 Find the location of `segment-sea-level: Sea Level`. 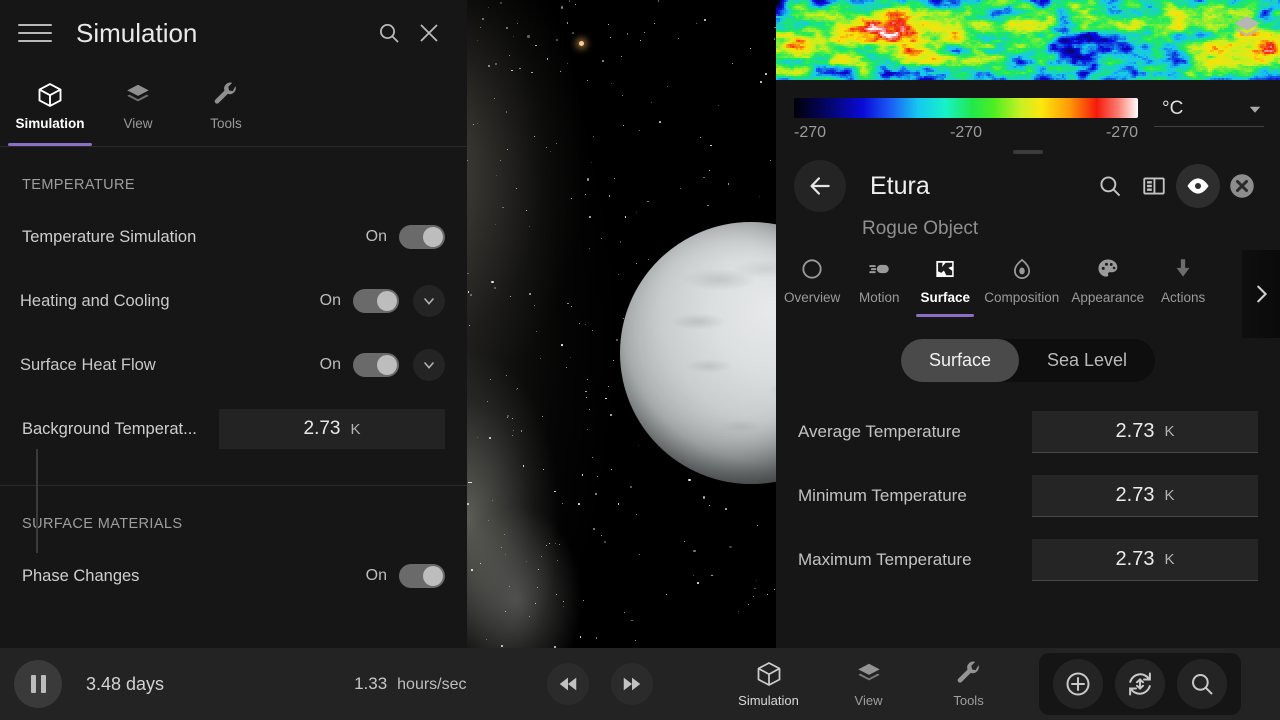

segment-sea-level: Sea Level is located at coordinates (1087, 360).